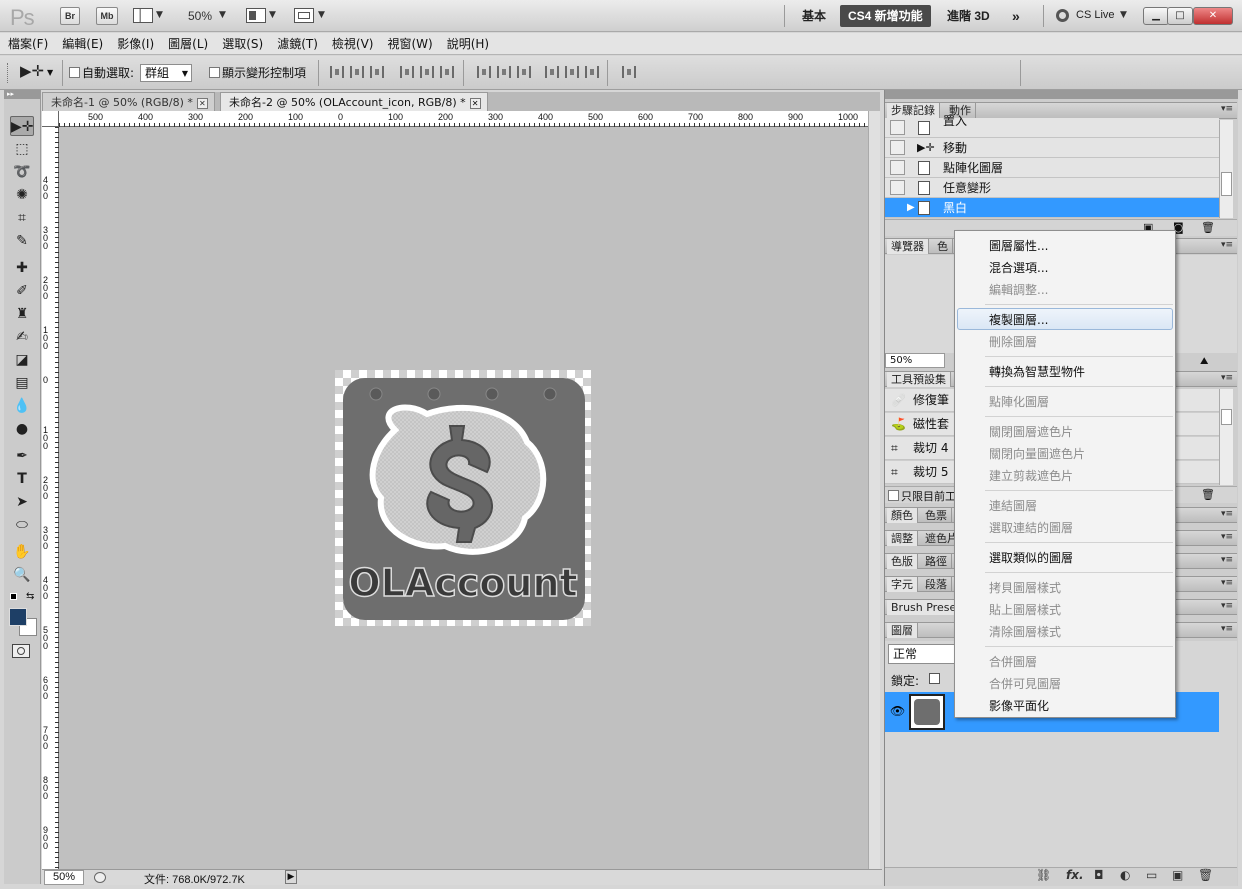  What do you see at coordinates (22, 502) in the screenshot?
I see `path-select-tool-icon: ➤` at bounding box center [22, 502].